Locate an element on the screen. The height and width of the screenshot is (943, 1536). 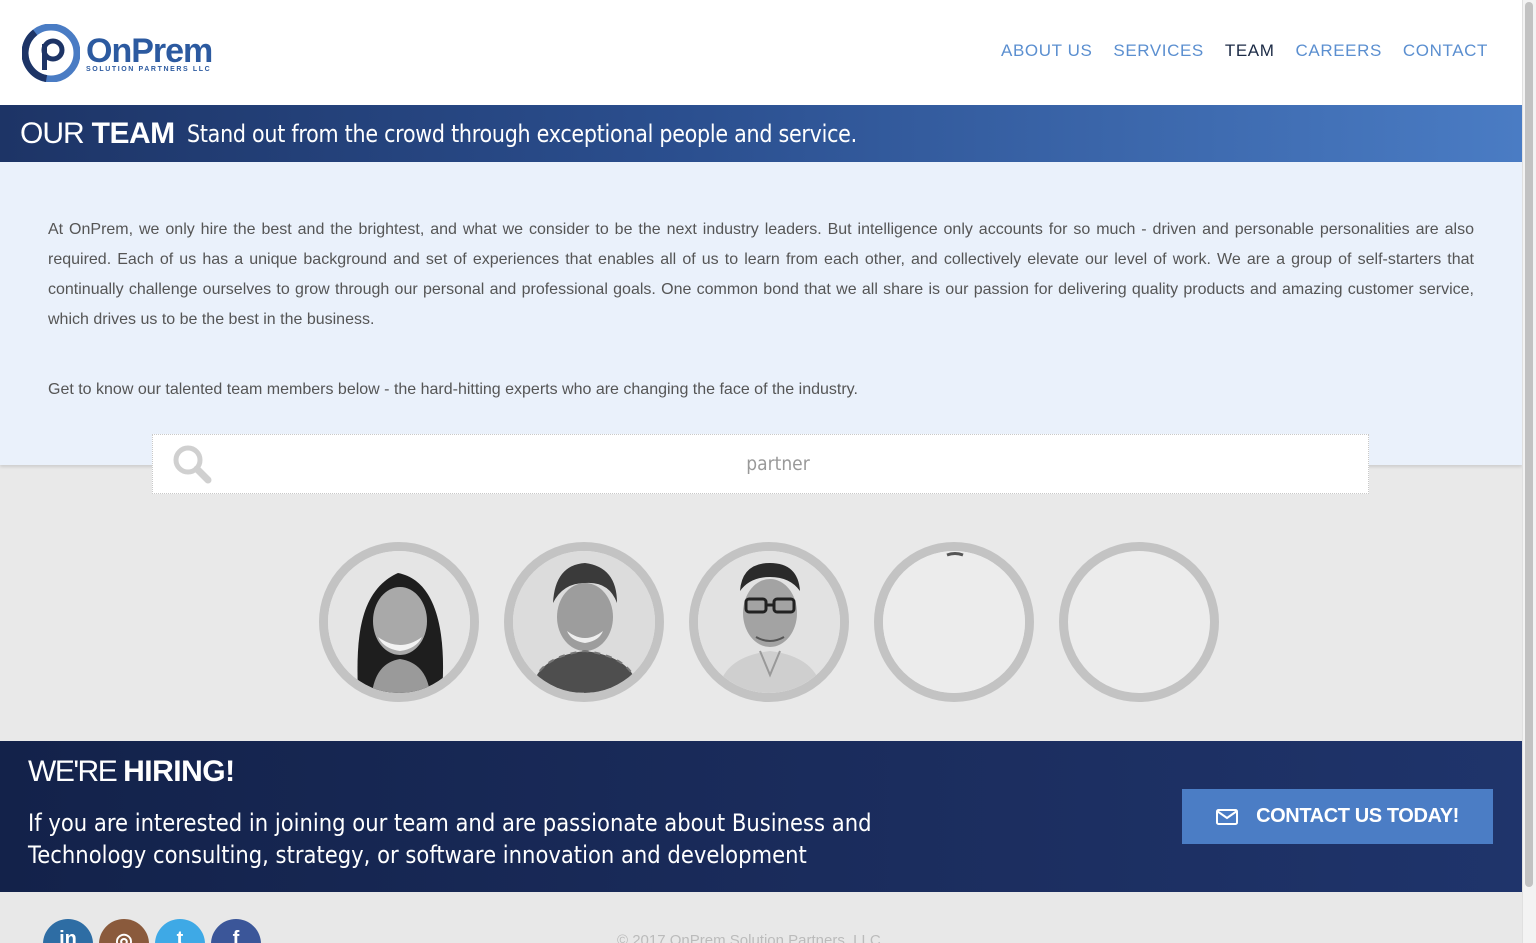
search-icon is located at coordinates (192, 464).